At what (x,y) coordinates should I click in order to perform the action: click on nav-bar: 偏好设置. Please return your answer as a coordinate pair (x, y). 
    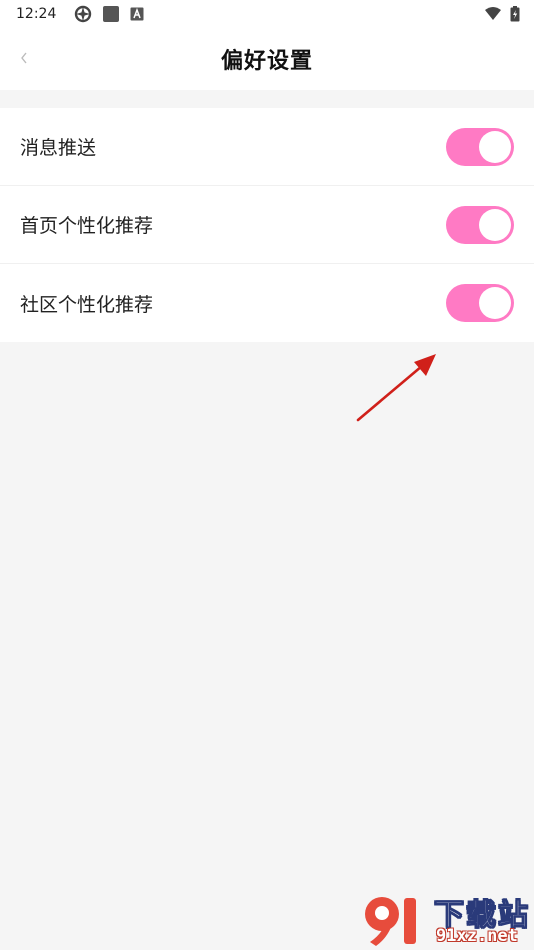
    Looking at the image, I should click on (267, 59).